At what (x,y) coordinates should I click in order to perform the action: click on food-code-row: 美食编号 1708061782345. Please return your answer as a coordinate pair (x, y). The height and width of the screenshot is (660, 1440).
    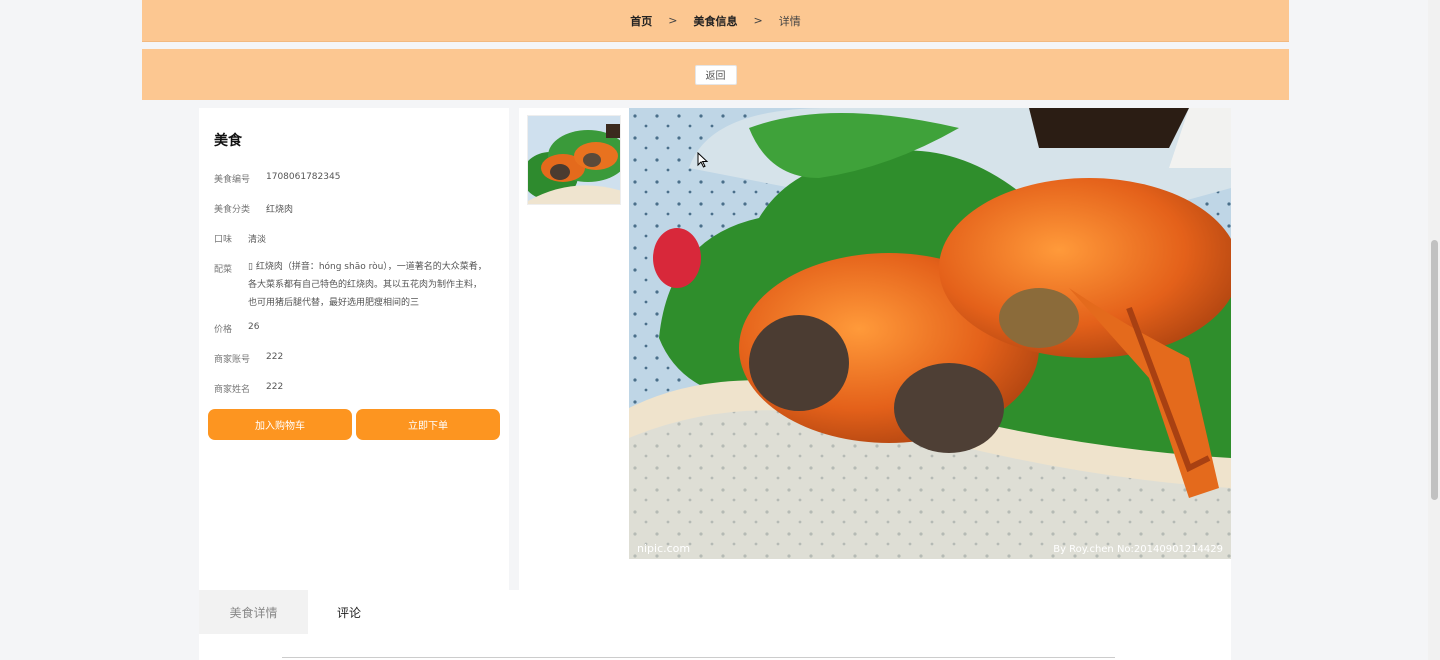
    Looking at the image, I should click on (277, 178).